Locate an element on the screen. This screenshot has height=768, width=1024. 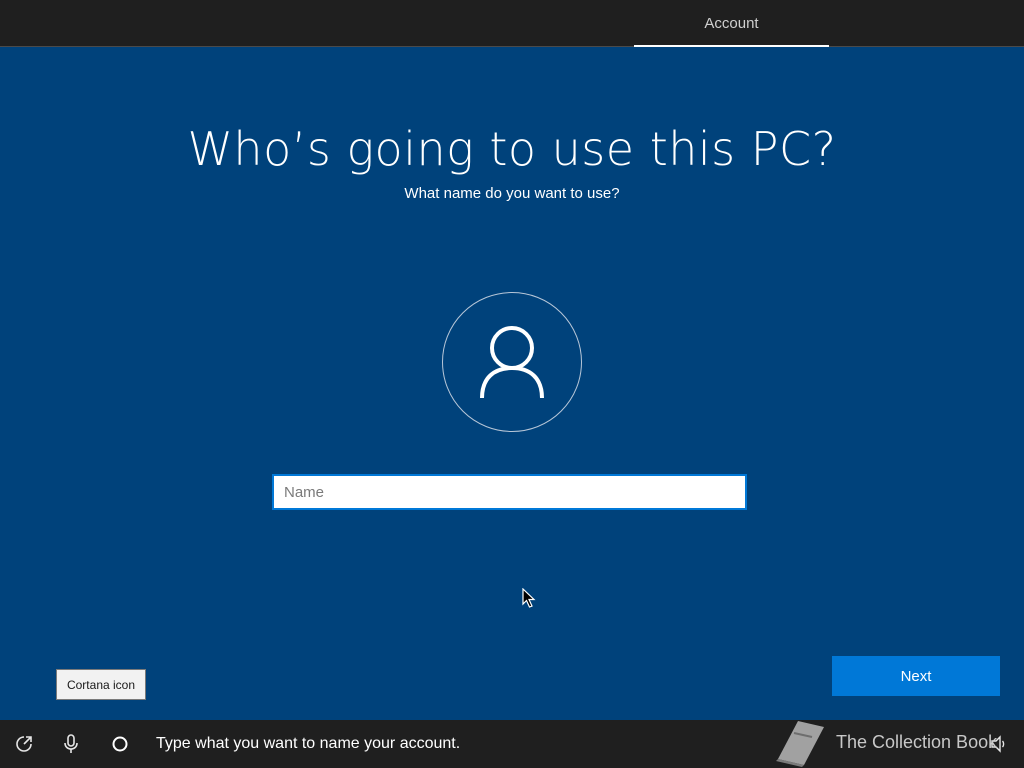
accessibility-icon is located at coordinates (24, 744).